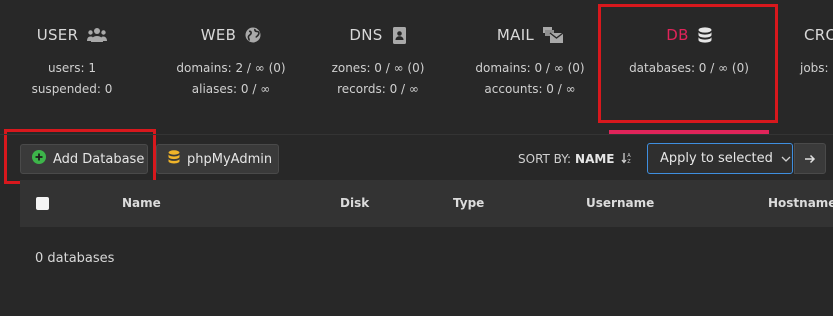 The image size is (833, 316). I want to click on column-username: Username, so click(620, 203).